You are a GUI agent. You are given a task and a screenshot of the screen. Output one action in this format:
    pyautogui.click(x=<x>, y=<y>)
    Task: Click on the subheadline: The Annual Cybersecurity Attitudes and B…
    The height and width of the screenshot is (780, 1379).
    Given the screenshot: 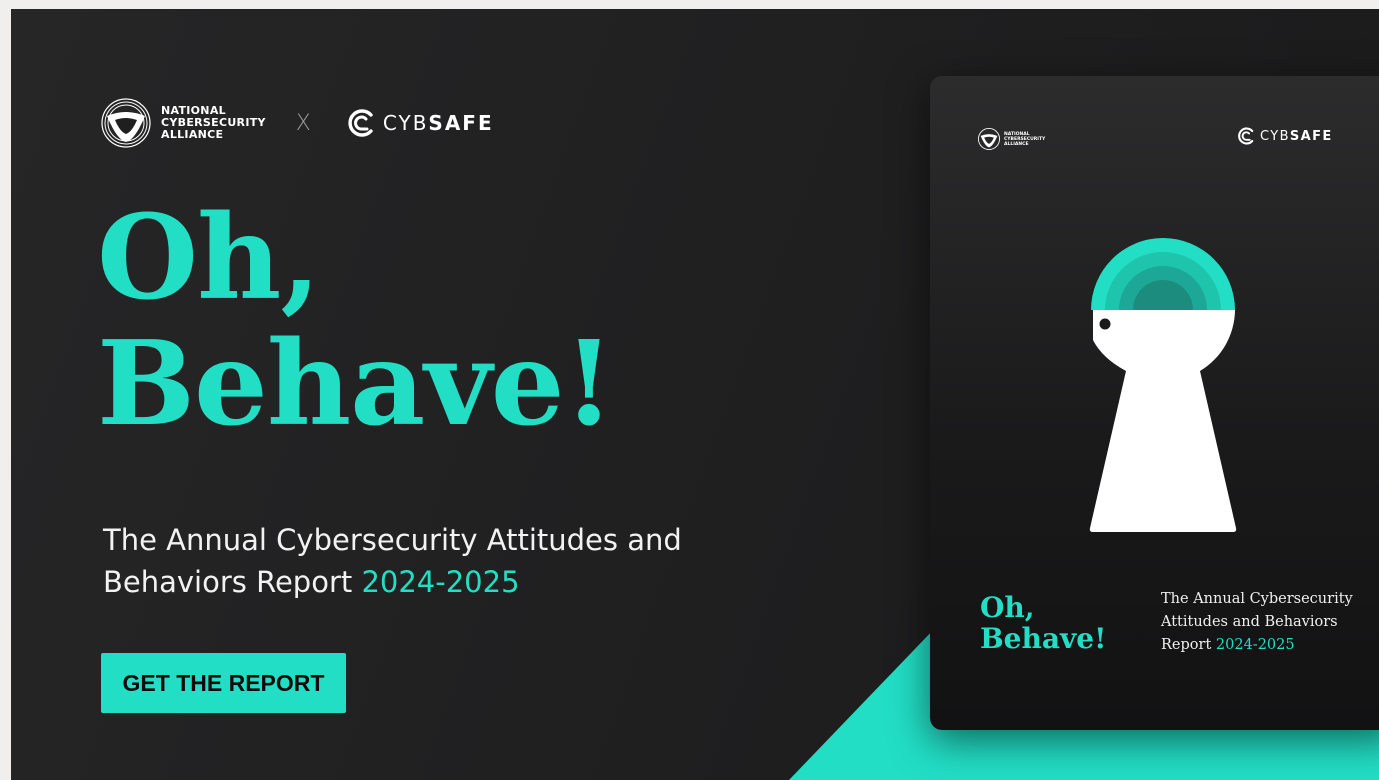 What is the action you would take?
    pyautogui.click(x=403, y=561)
    